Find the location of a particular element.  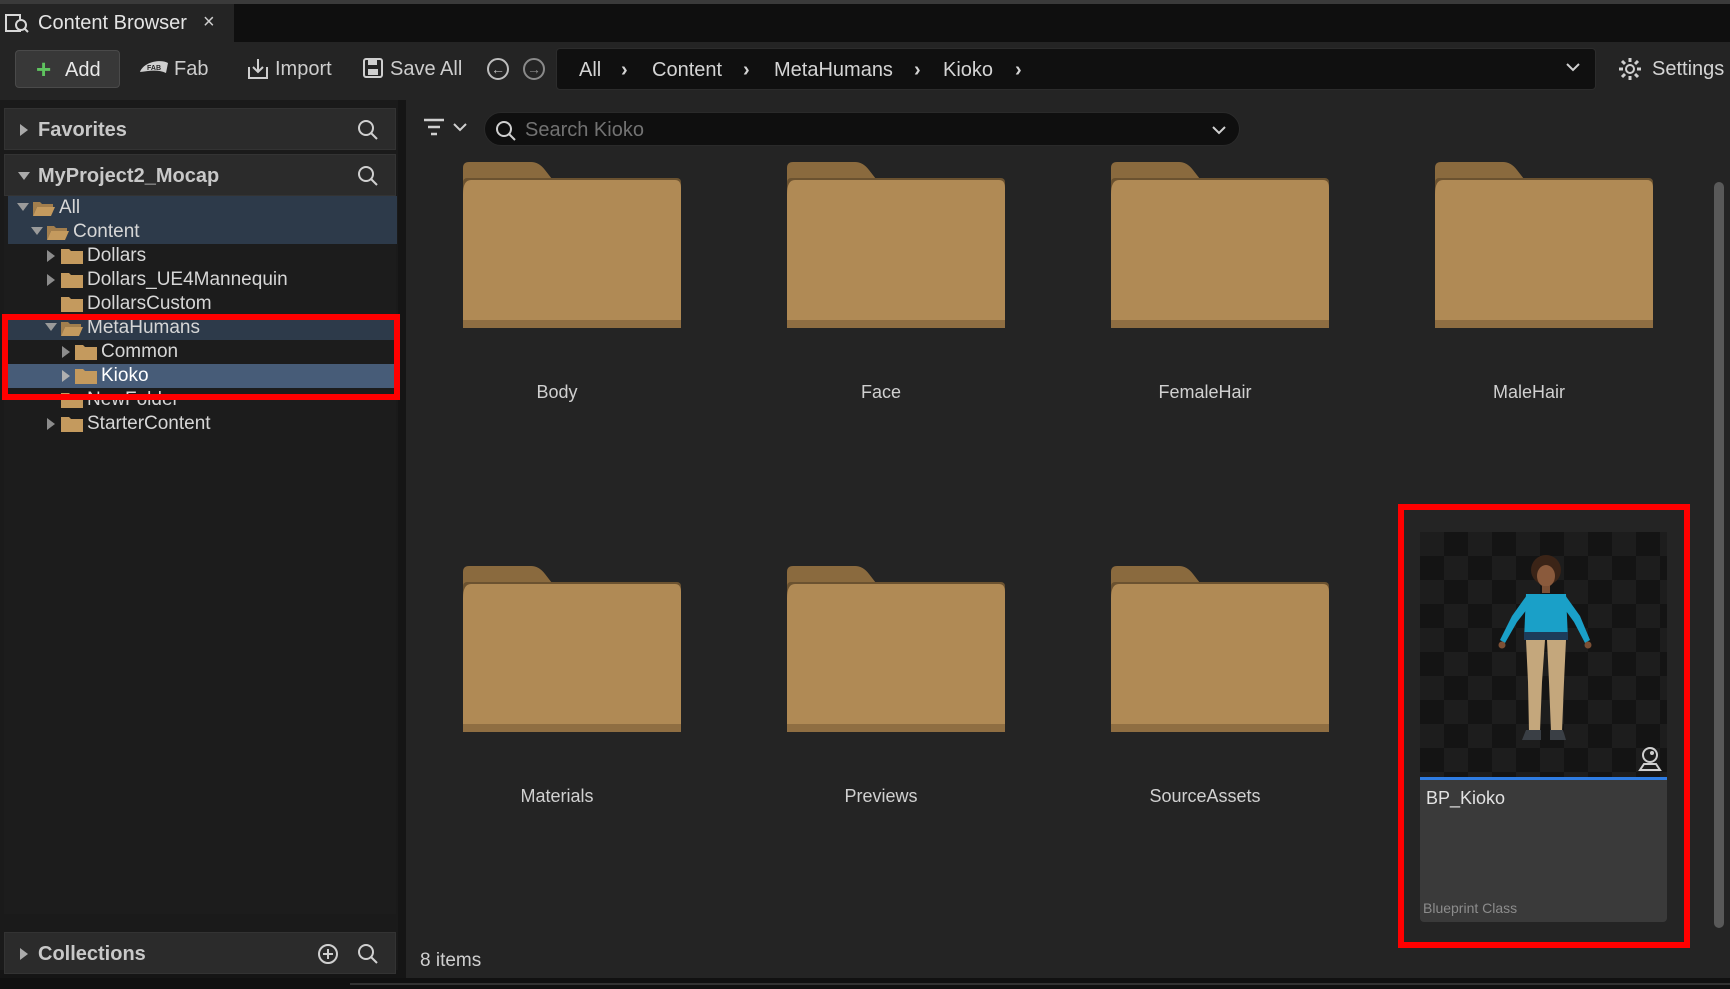

tab-close-icon: × is located at coordinates (209, 22).